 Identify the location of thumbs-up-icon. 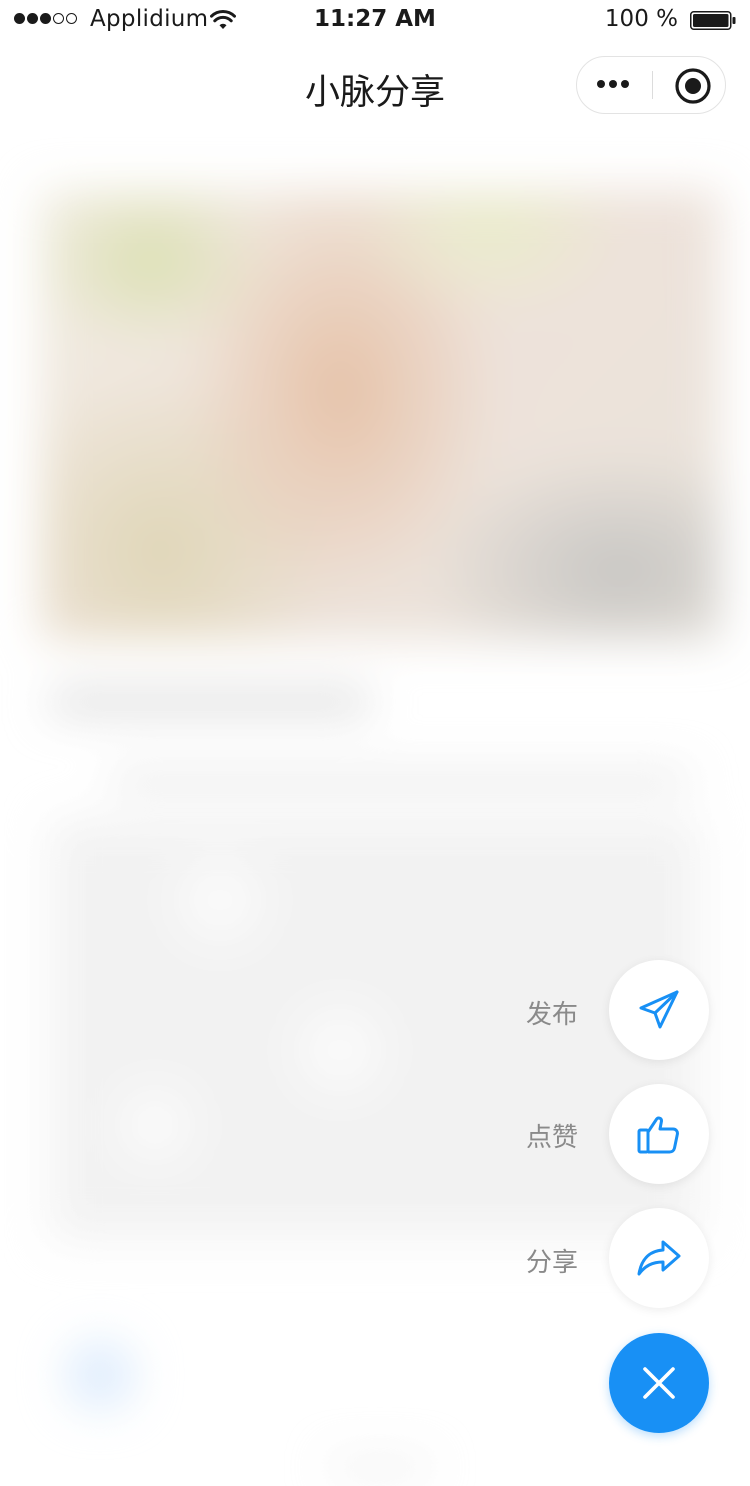
(658, 1135).